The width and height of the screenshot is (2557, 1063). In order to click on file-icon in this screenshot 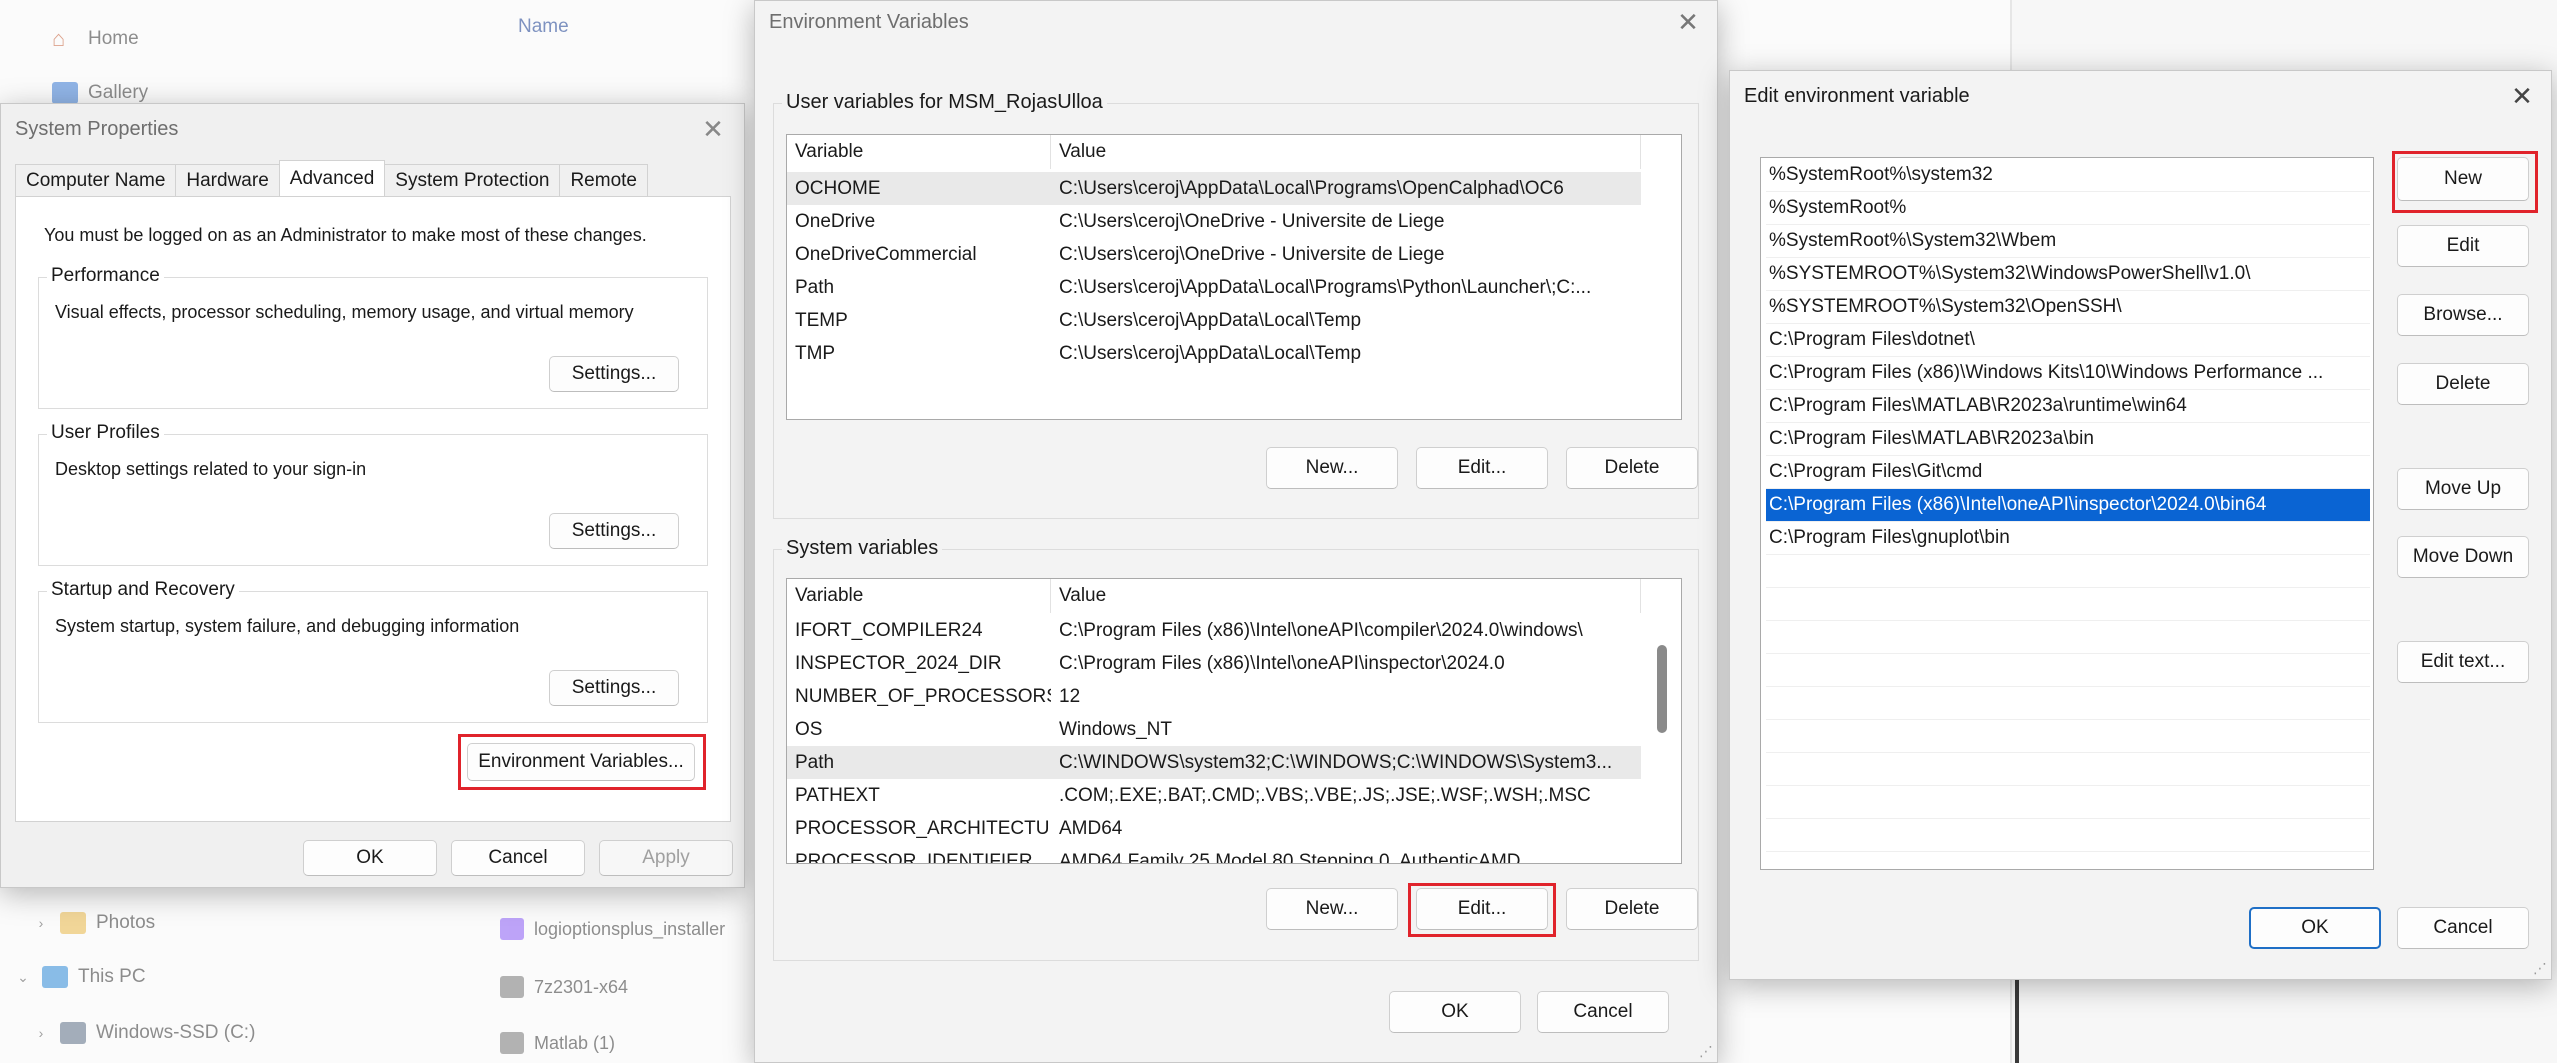, I will do `click(512, 987)`.